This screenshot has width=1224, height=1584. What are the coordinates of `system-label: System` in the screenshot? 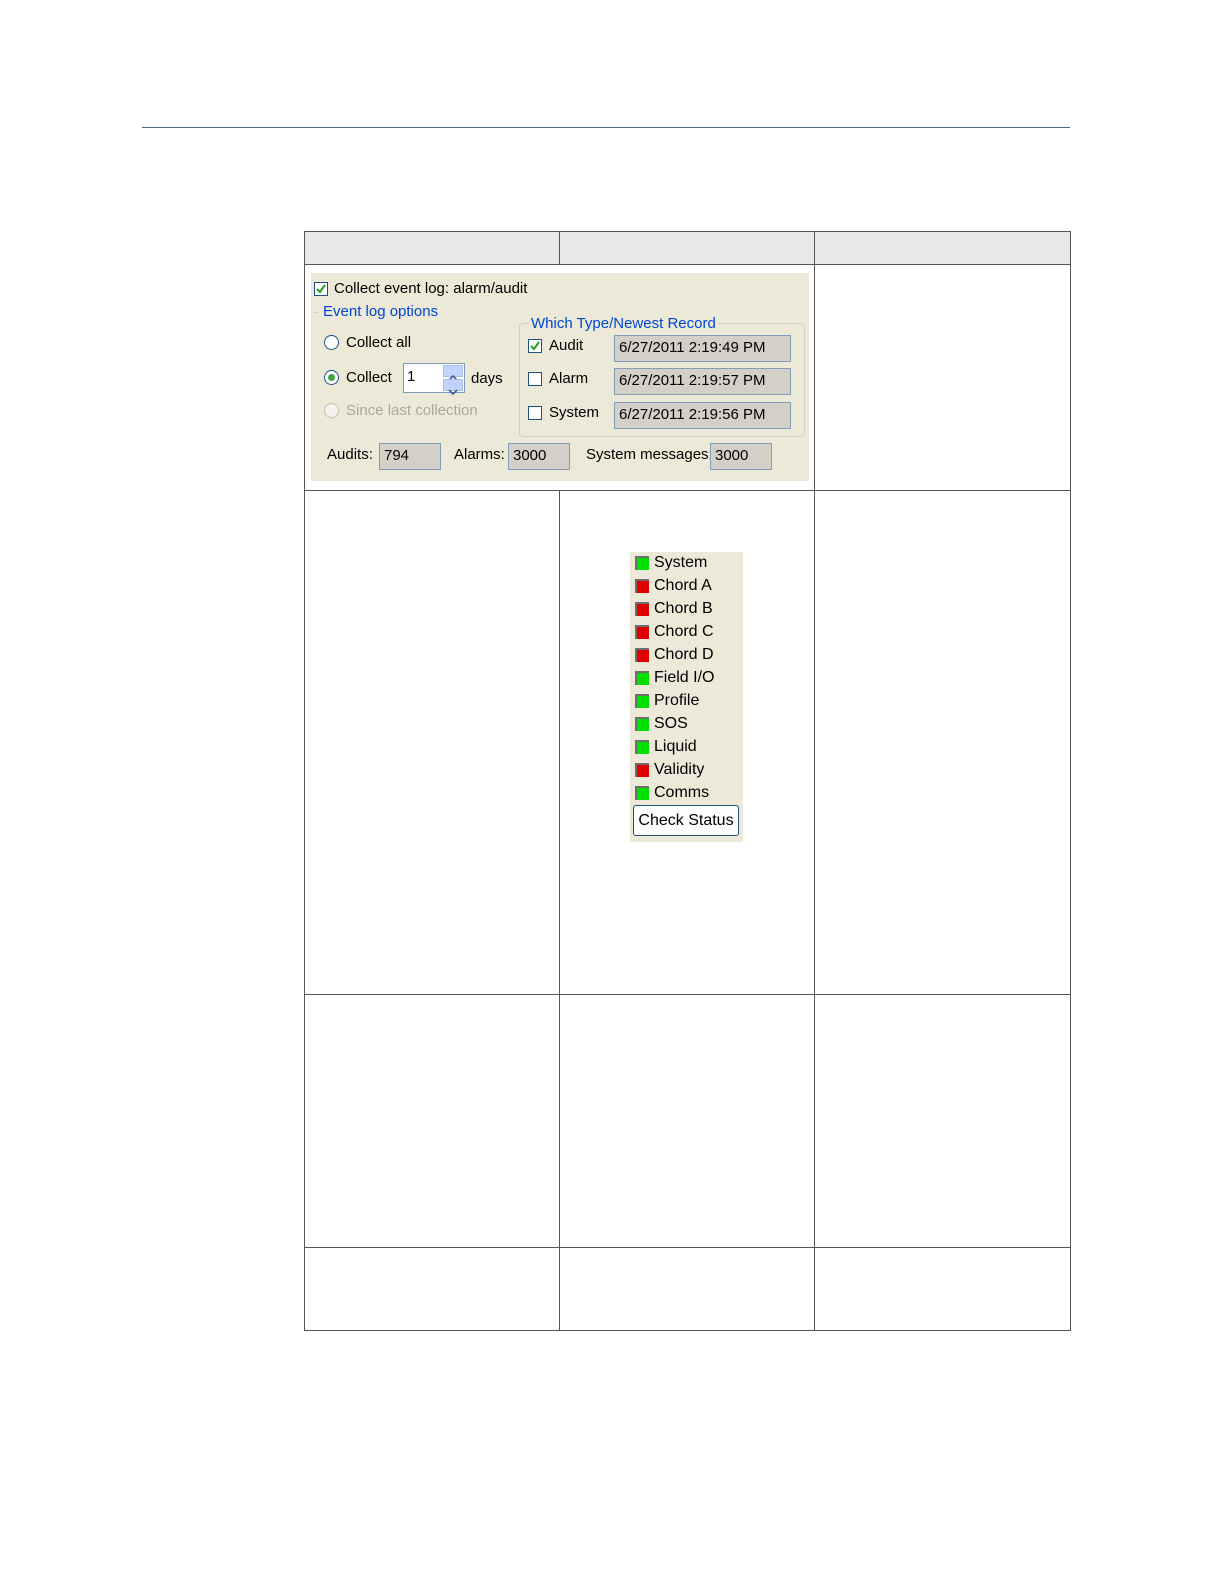 It's located at (574, 412).